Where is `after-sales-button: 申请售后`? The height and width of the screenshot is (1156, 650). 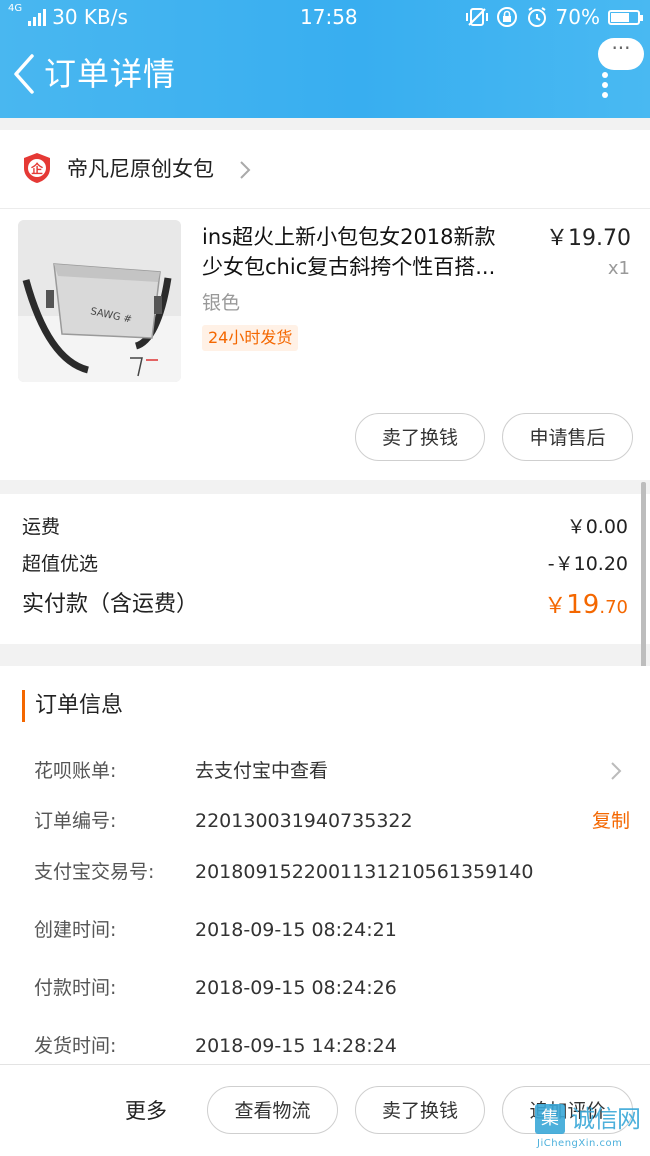 after-sales-button: 申请售后 is located at coordinates (567, 437).